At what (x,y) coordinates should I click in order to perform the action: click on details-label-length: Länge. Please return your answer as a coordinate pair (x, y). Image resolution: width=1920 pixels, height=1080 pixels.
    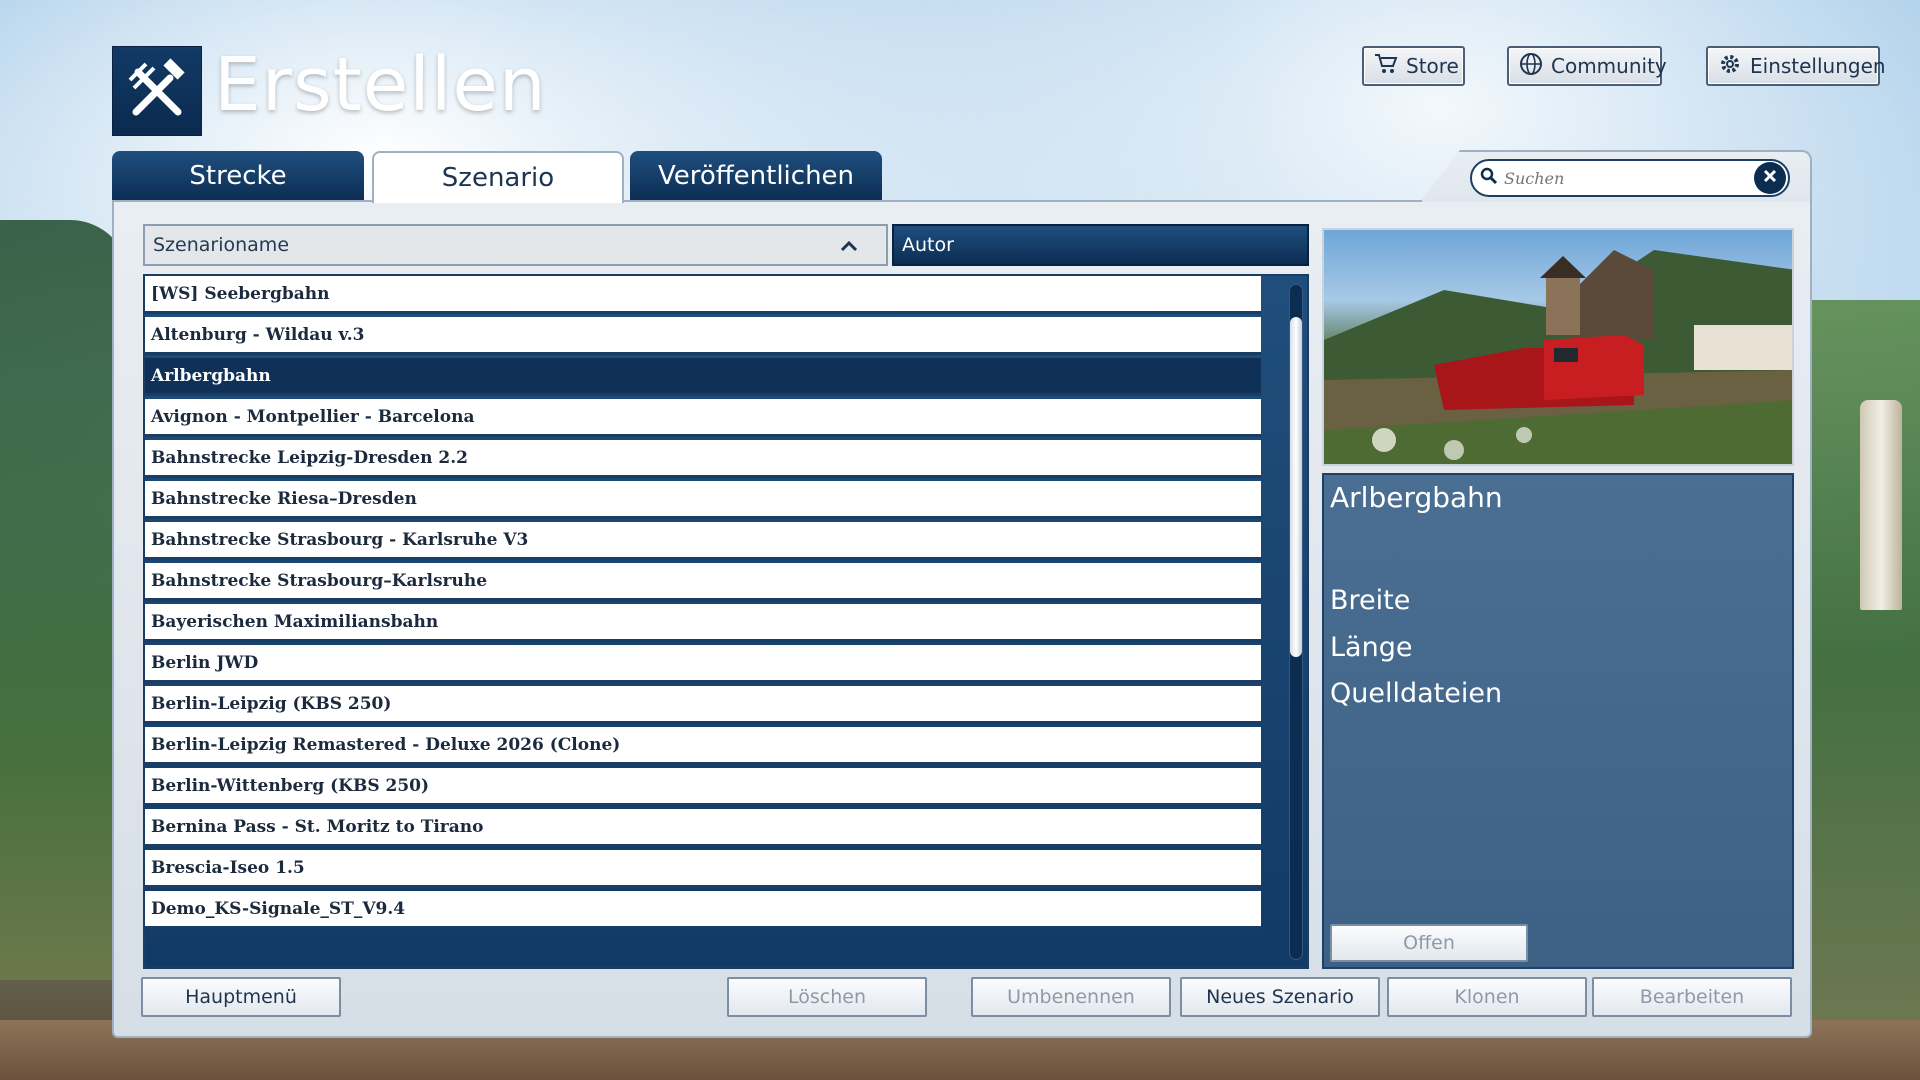
    Looking at the image, I should click on (1371, 647).